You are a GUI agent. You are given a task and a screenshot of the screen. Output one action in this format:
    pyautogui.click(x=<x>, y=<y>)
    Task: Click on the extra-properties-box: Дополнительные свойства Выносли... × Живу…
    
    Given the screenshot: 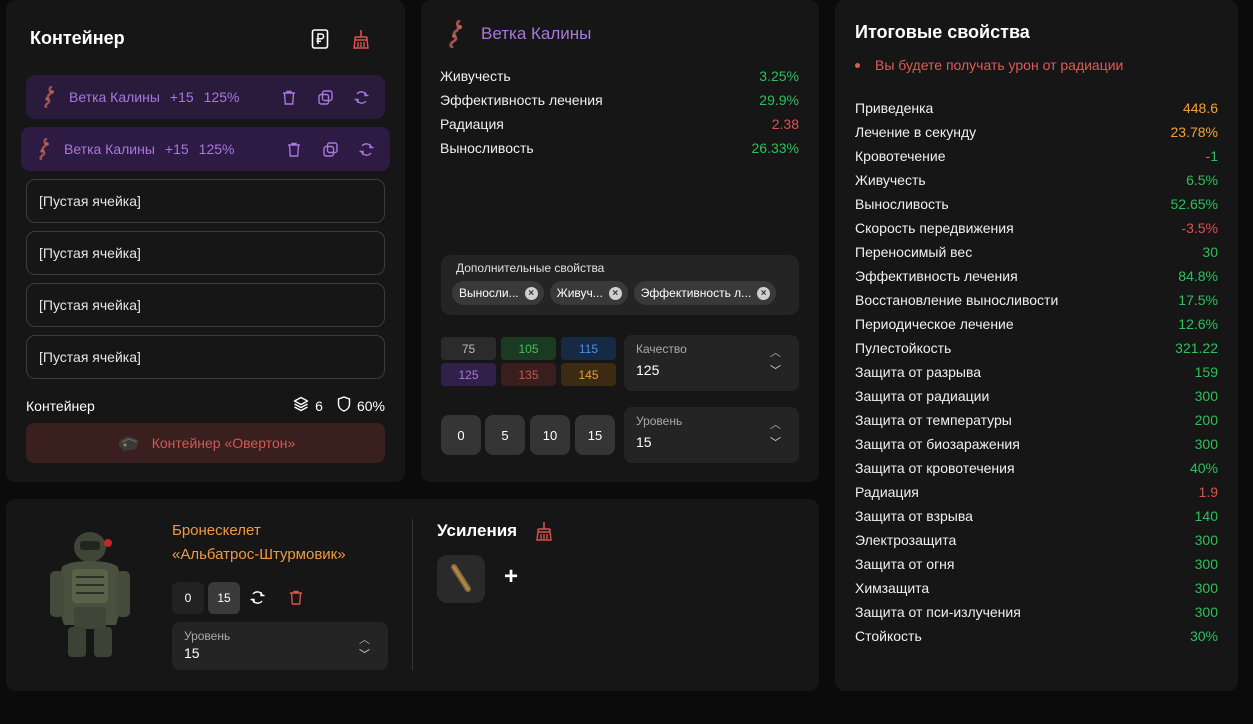 What is the action you would take?
    pyautogui.click(x=620, y=285)
    